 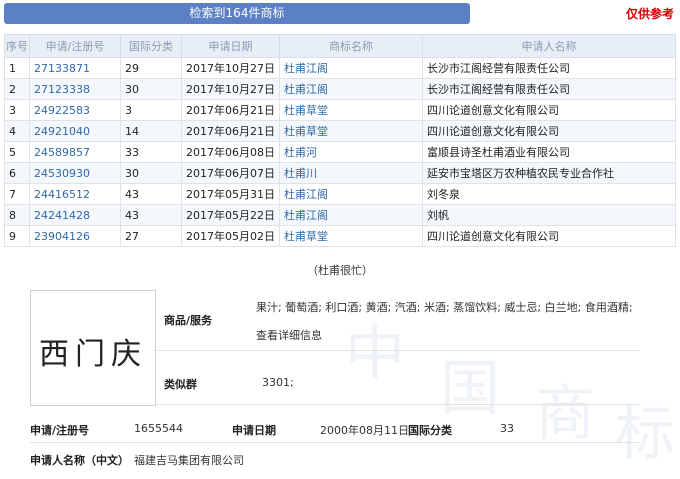 I want to click on cell-index: 8, so click(x=17, y=215).